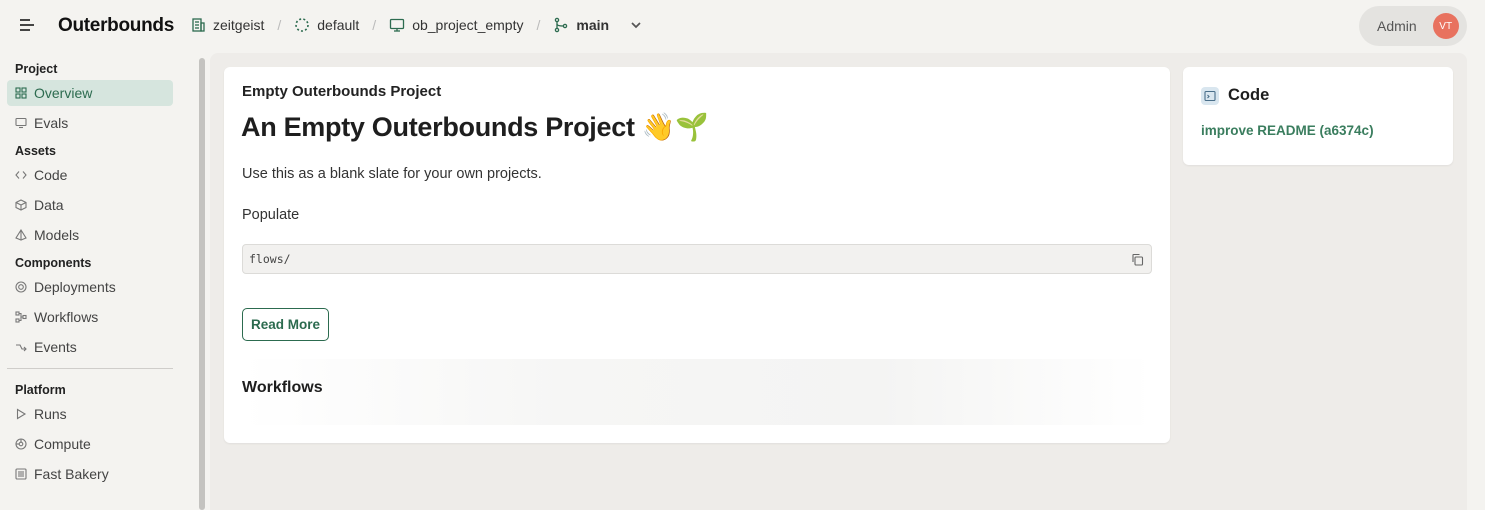 Image resolution: width=1485 pixels, height=510 pixels. What do you see at coordinates (21, 235) in the screenshot?
I see `pyramid-icon` at bounding box center [21, 235].